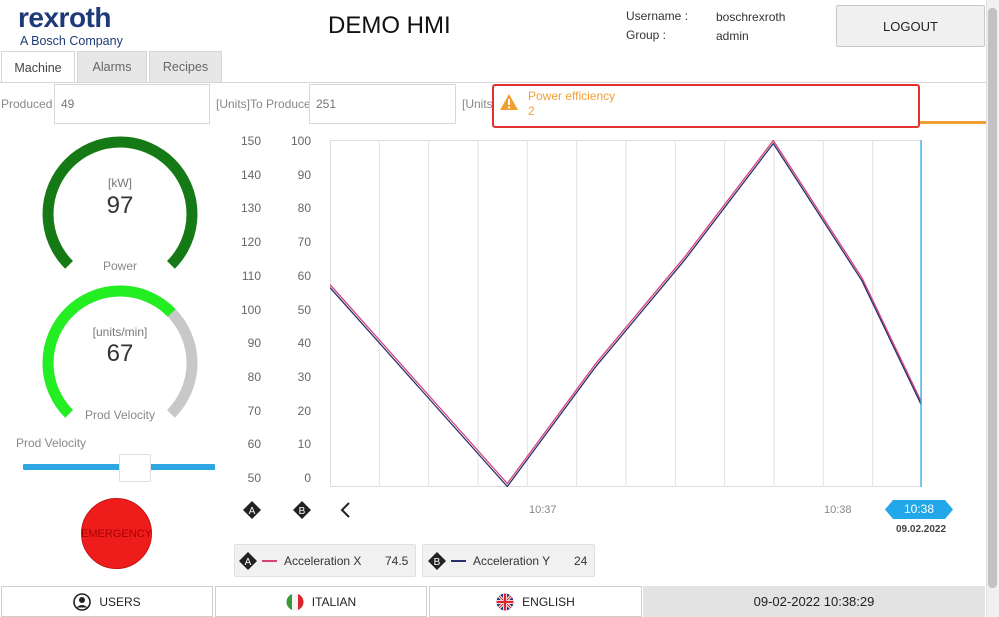  What do you see at coordinates (304, 444) in the screenshot?
I see `y-tick-label: 10` at bounding box center [304, 444].